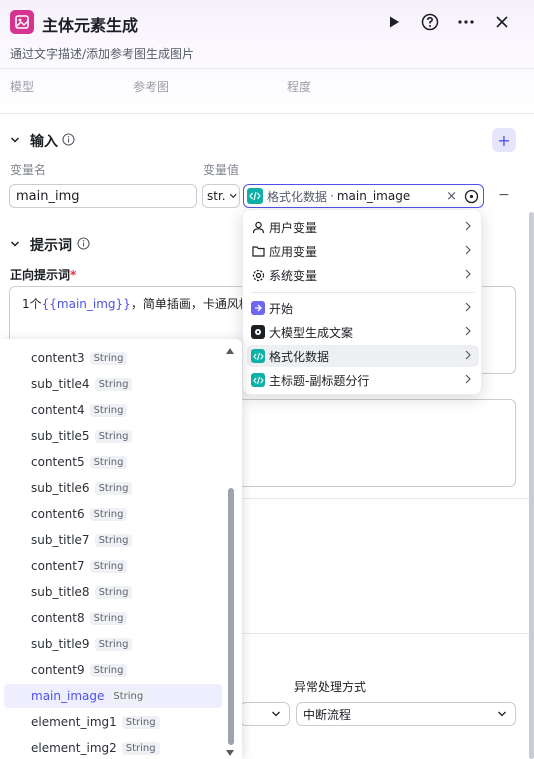 The height and width of the screenshot is (759, 534). Describe the element at coordinates (406, 714) in the screenshot. I see `error-handling-select: 中断流程` at that location.